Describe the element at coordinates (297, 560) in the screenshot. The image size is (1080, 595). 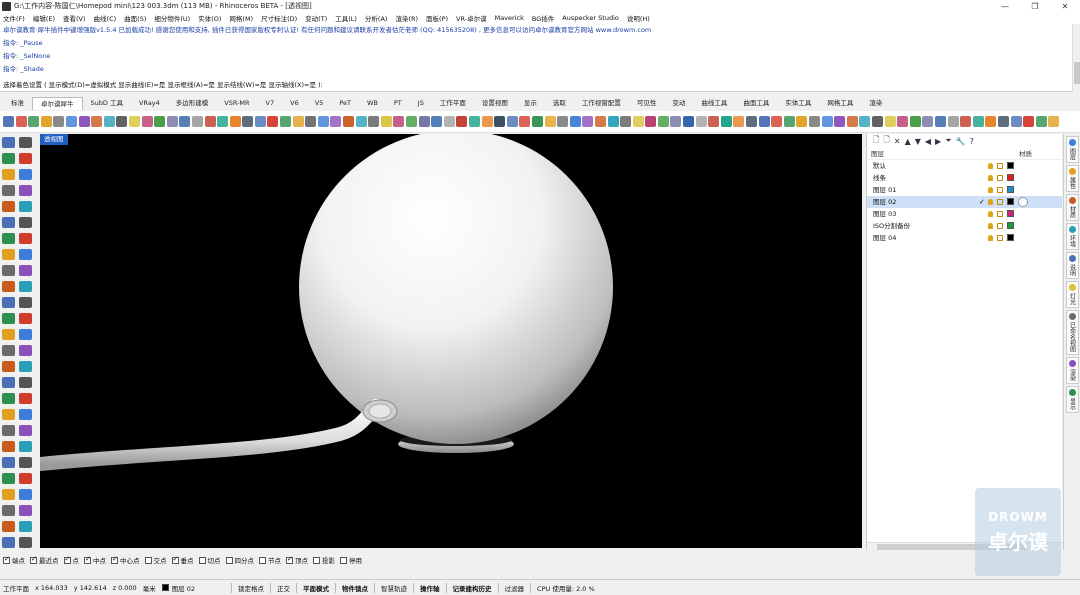
I see `osnap-option: 顶点` at that location.